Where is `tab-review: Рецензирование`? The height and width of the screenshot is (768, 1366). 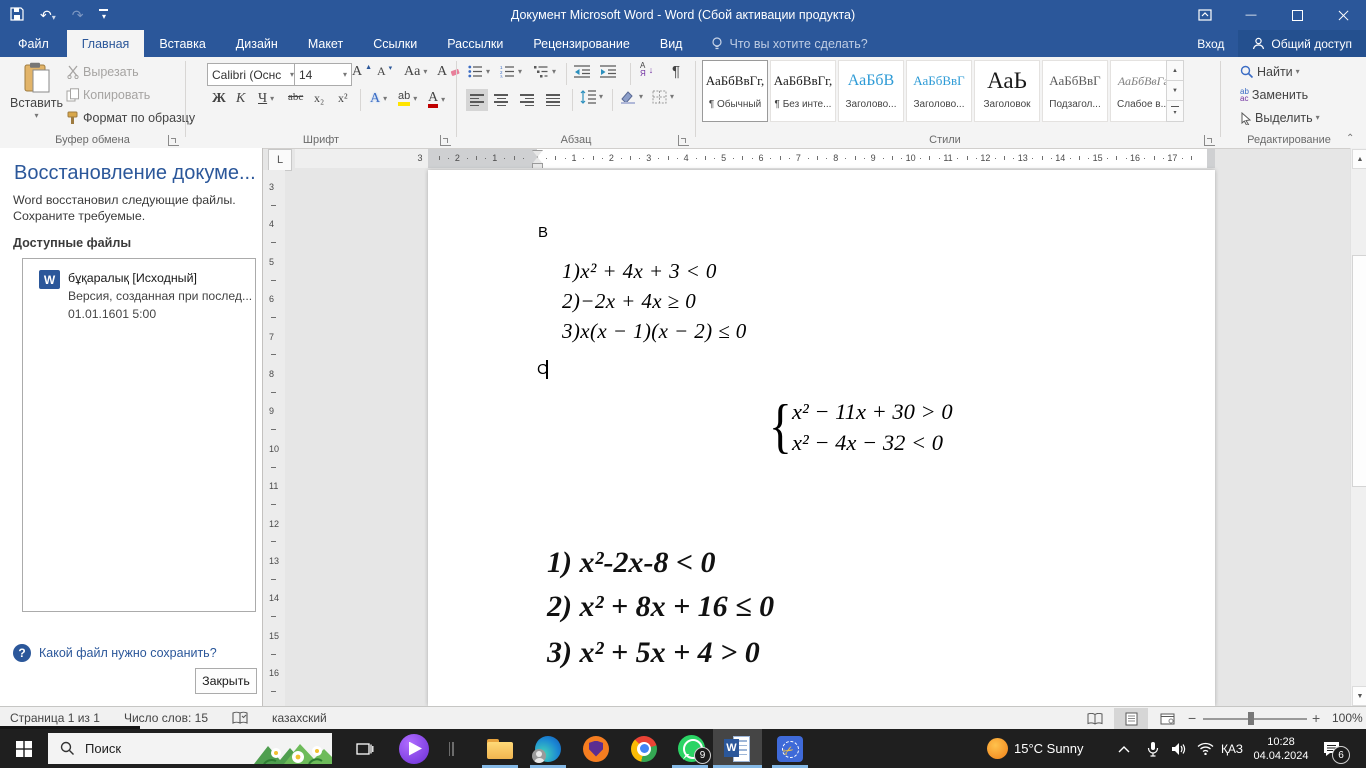 tab-review: Рецензирование is located at coordinates (581, 43).